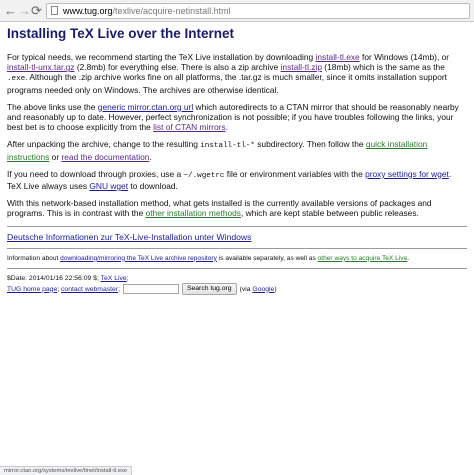  What do you see at coordinates (150, 289) in the screenshot?
I see `search-input` at bounding box center [150, 289].